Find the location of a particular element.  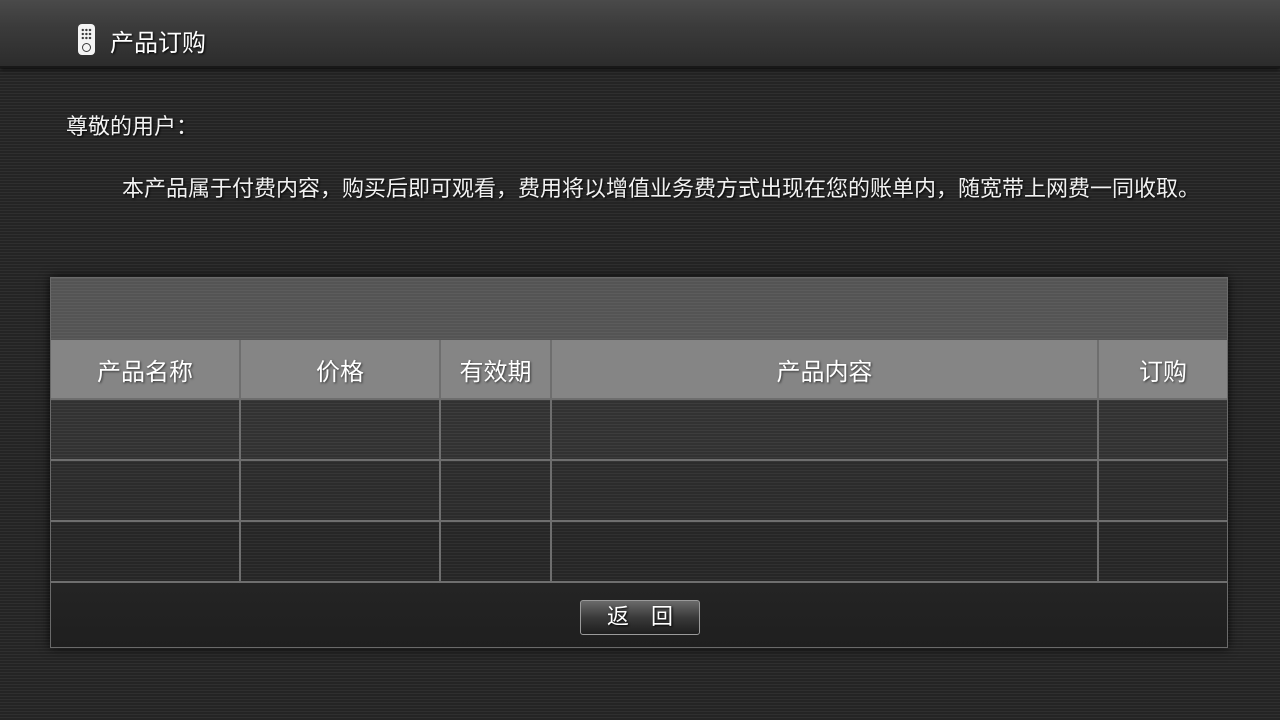

title-bar: 产品订购 is located at coordinates (640, 34).